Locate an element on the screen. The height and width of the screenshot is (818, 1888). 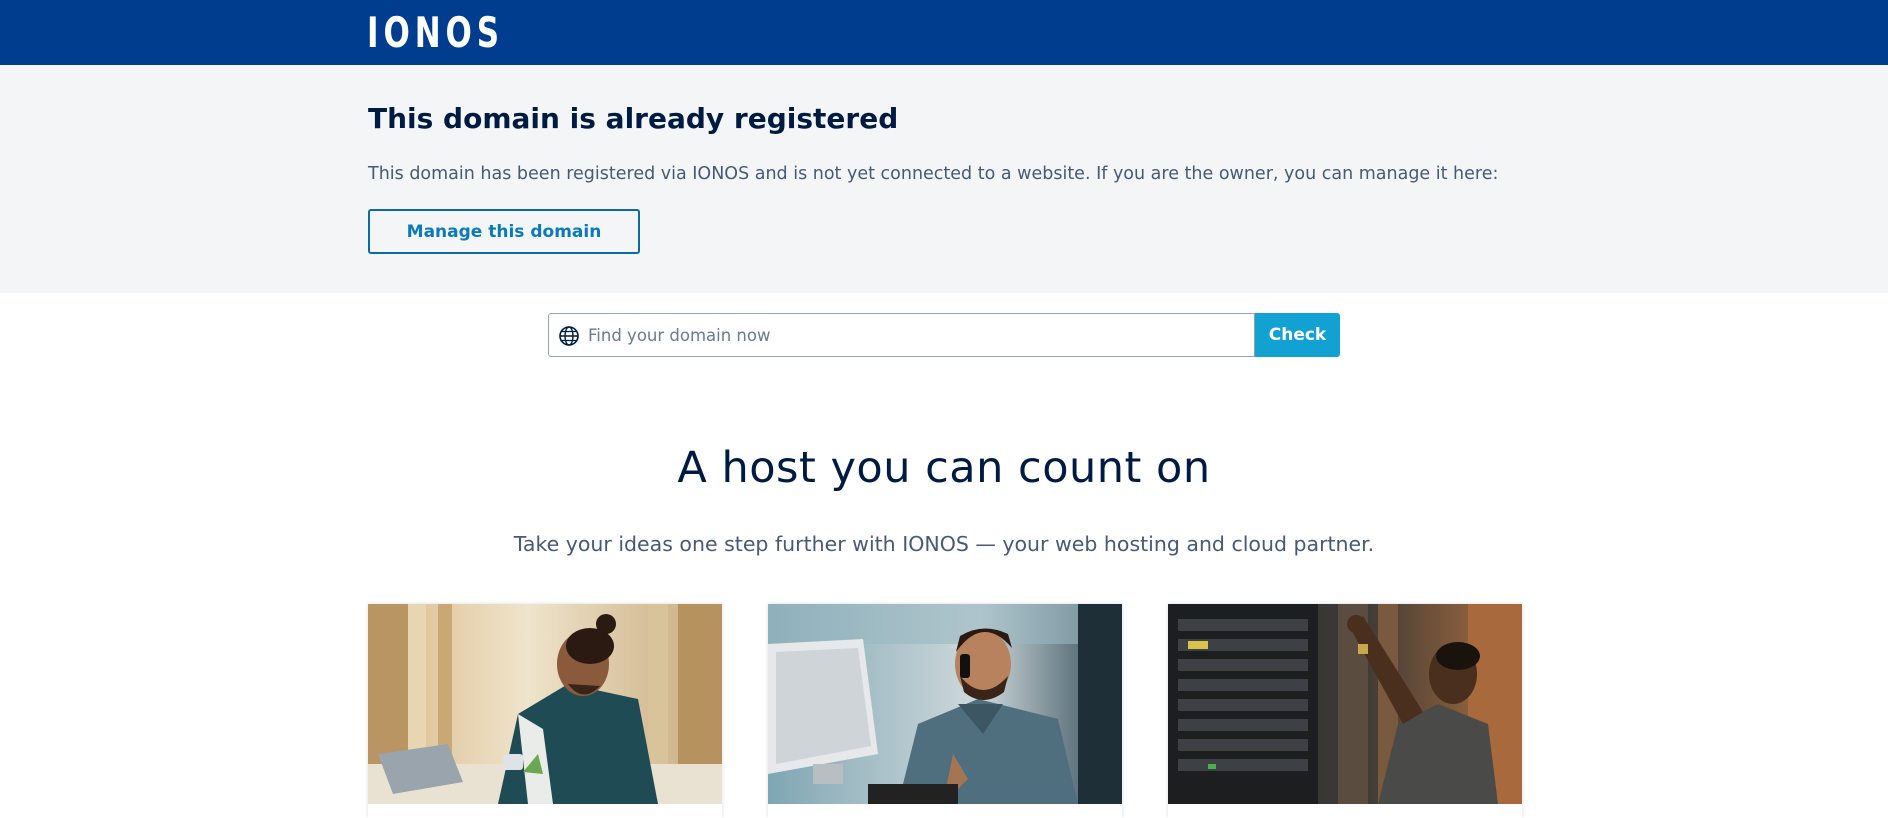
check-button: Check is located at coordinates (1297, 335).